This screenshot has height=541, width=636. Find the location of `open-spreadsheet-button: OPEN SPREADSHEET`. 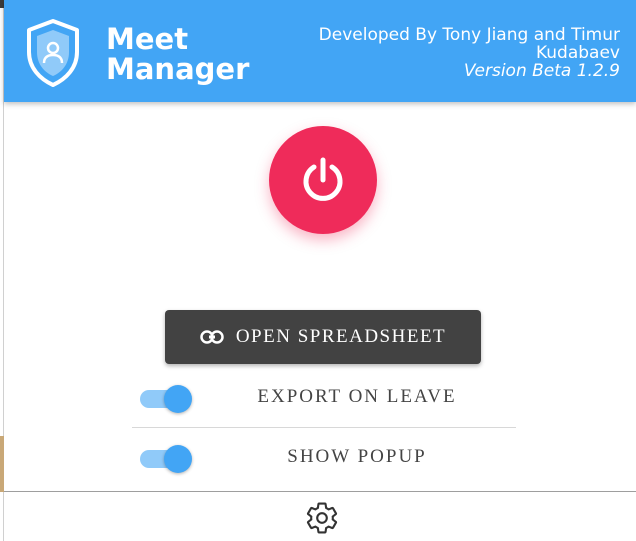

open-spreadsheet-button: OPEN SPREADSHEET is located at coordinates (323, 337).